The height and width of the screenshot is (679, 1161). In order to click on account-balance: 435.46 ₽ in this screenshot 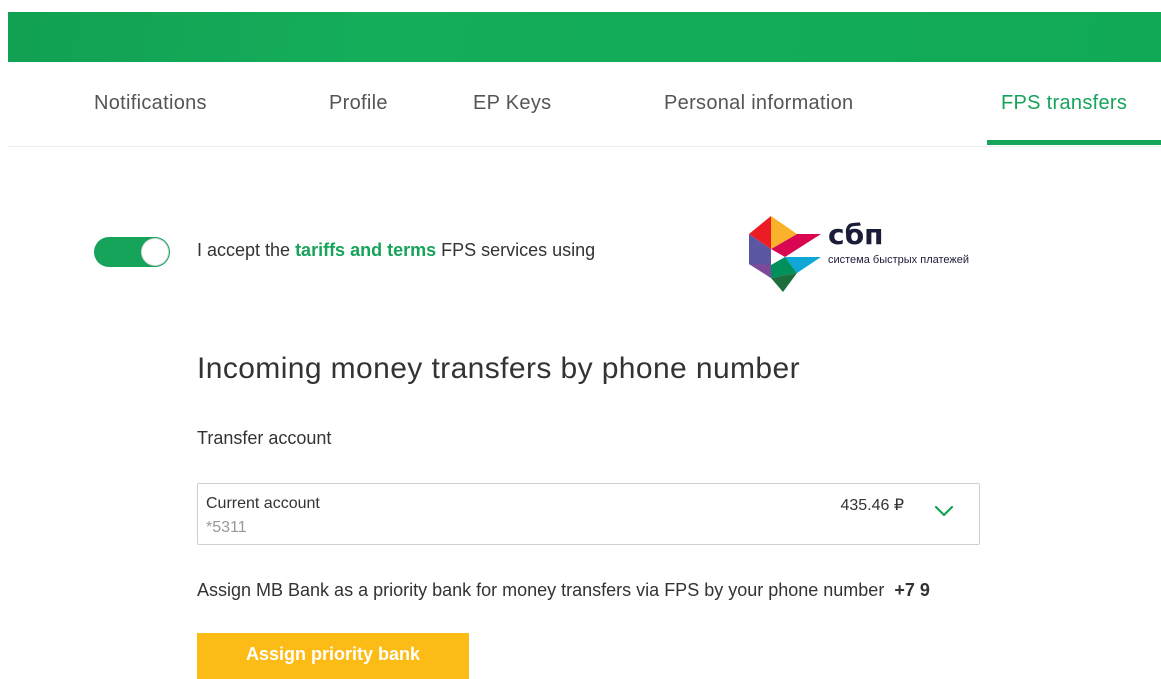, I will do `click(872, 505)`.